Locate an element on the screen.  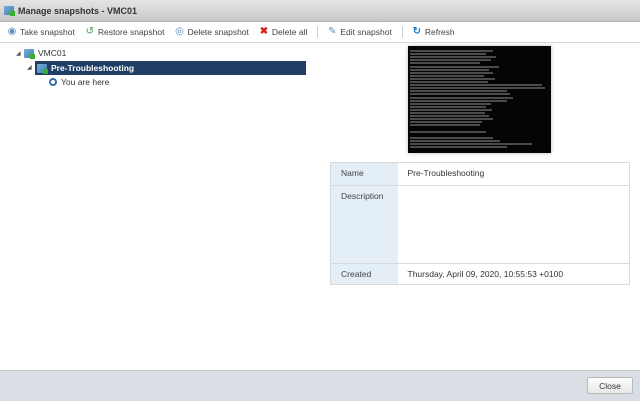
delete-all-label: Delete all is located at coordinates (289, 32).